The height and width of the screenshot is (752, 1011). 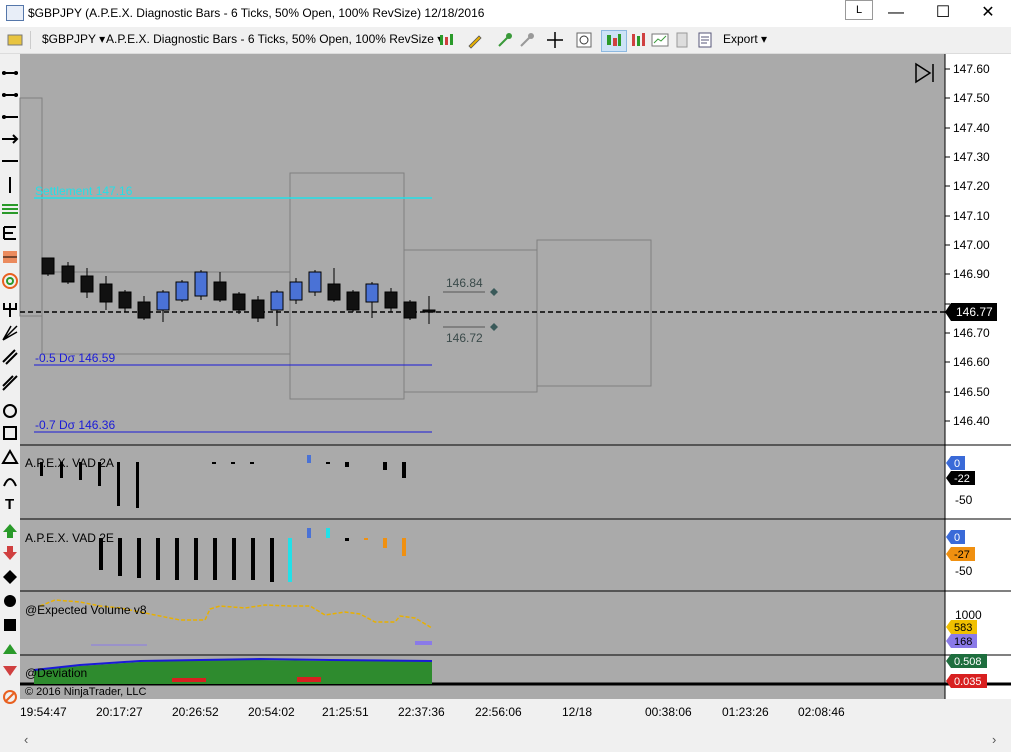 What do you see at coordinates (189, 680) in the screenshot?
I see `deviation-negative-bar` at bounding box center [189, 680].